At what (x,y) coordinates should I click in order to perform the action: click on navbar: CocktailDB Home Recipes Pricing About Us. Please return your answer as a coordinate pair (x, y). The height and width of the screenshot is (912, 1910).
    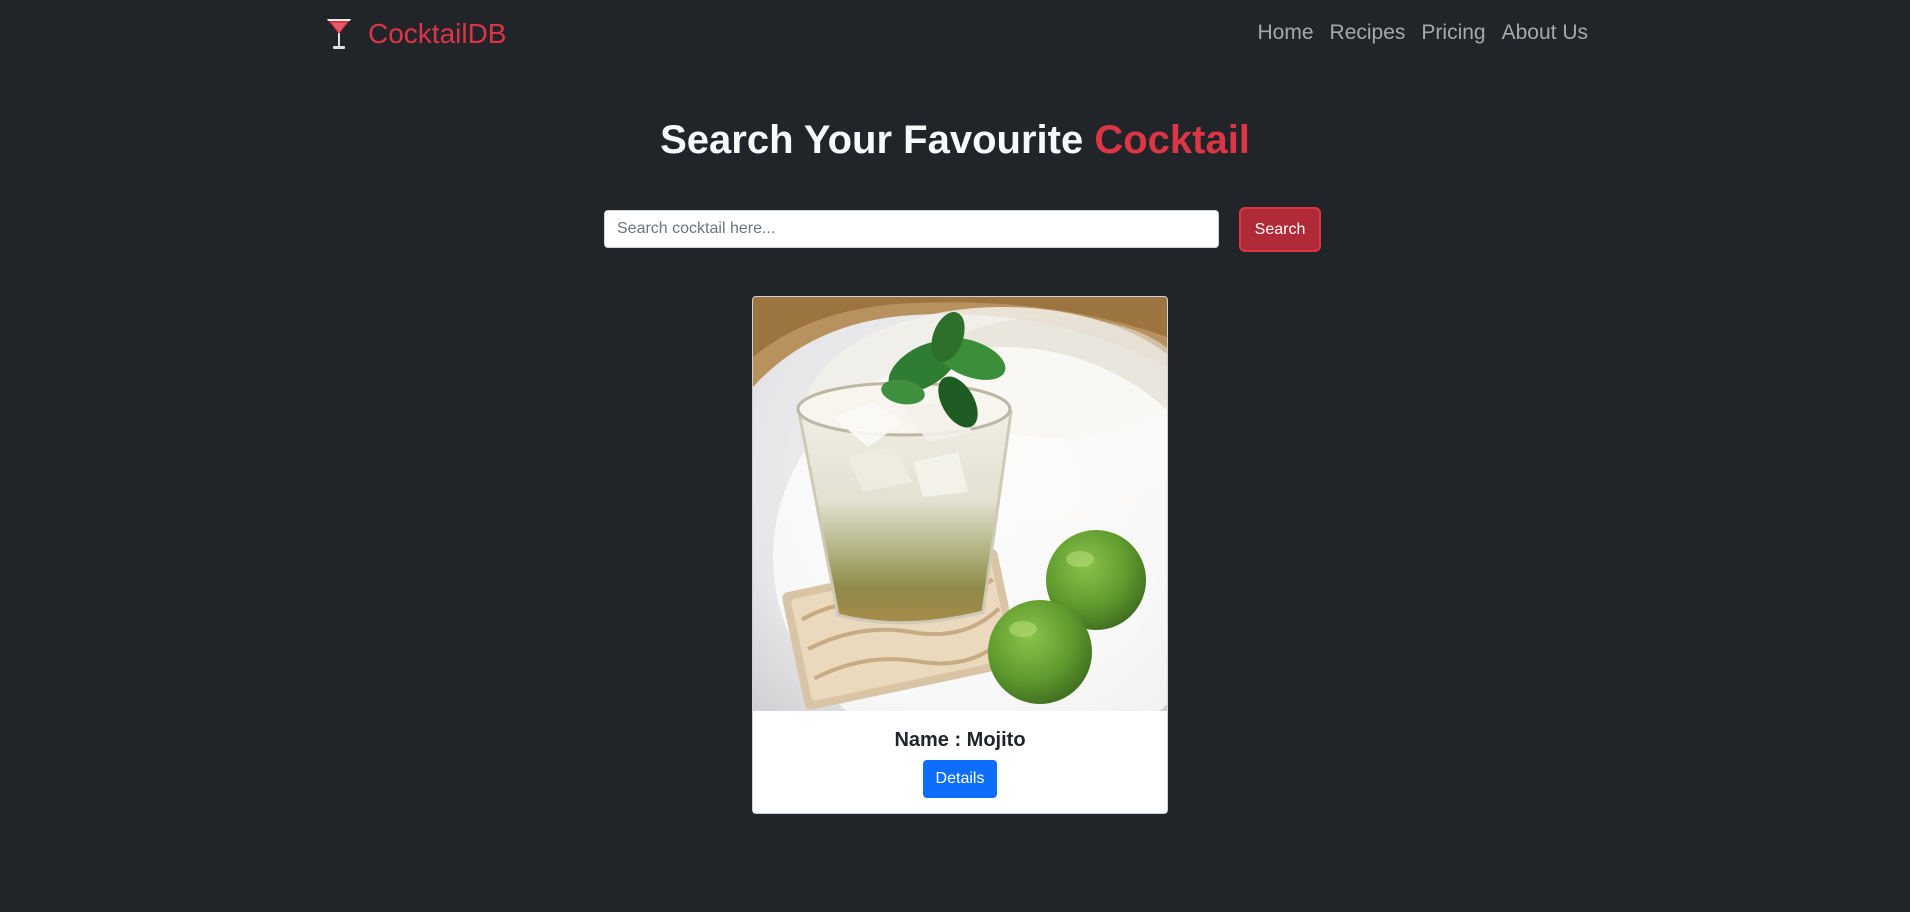
    Looking at the image, I should click on (955, 33).